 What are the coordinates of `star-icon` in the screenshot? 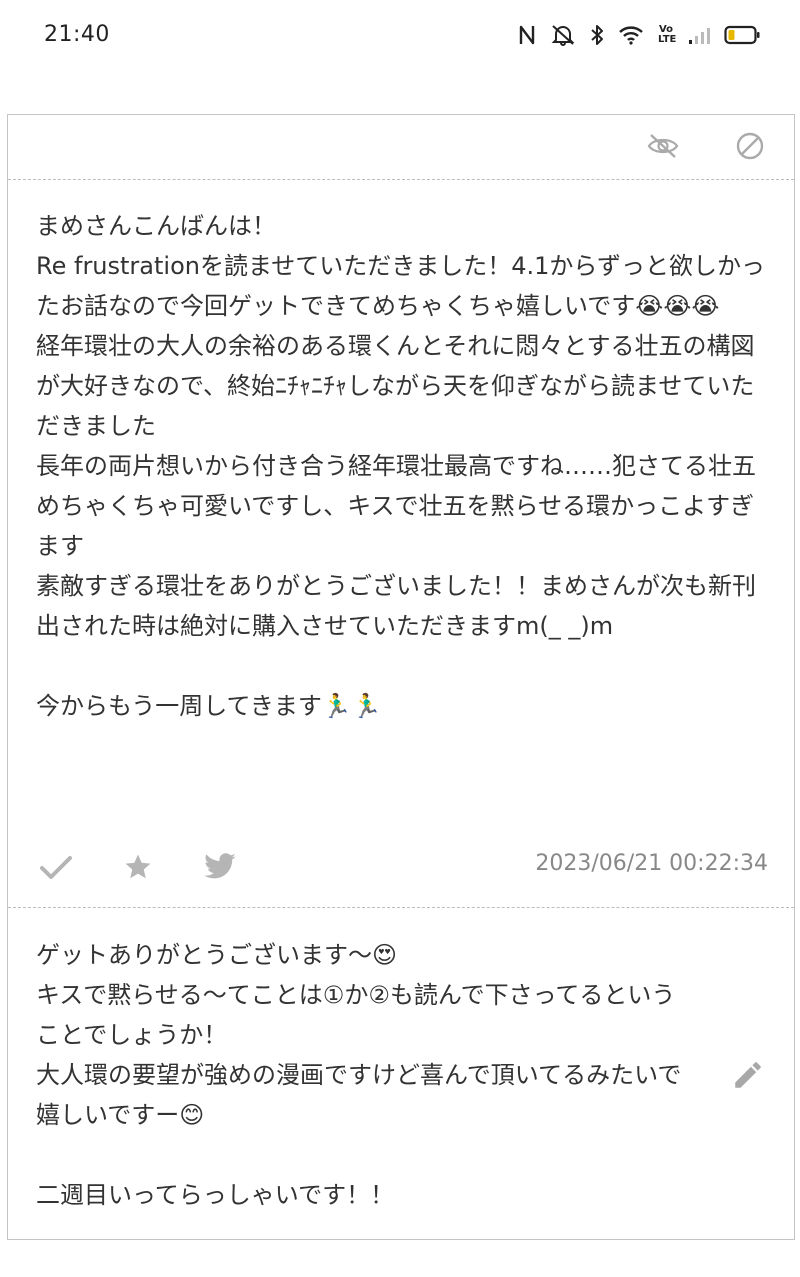 It's located at (138, 867).